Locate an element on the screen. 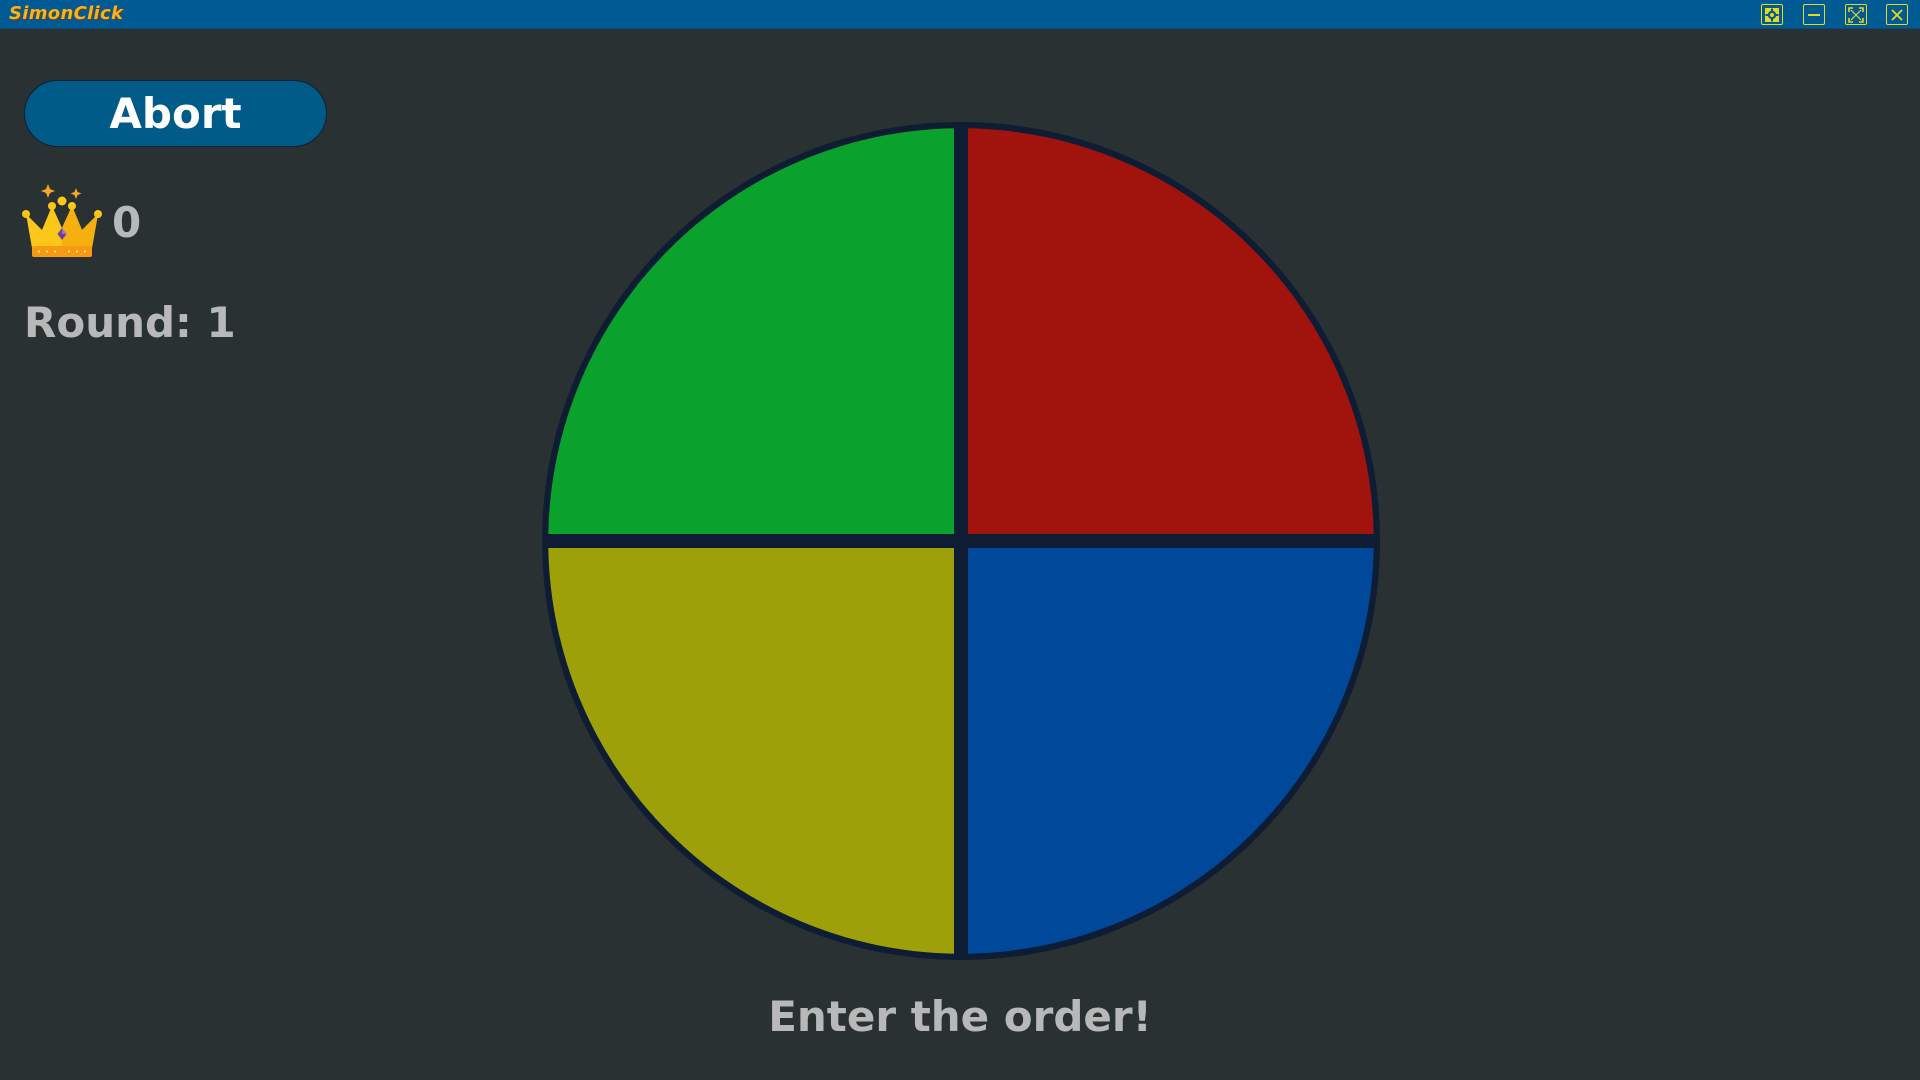 The image size is (1920, 1080). app-title: SimonClick is located at coordinates (66, 13).